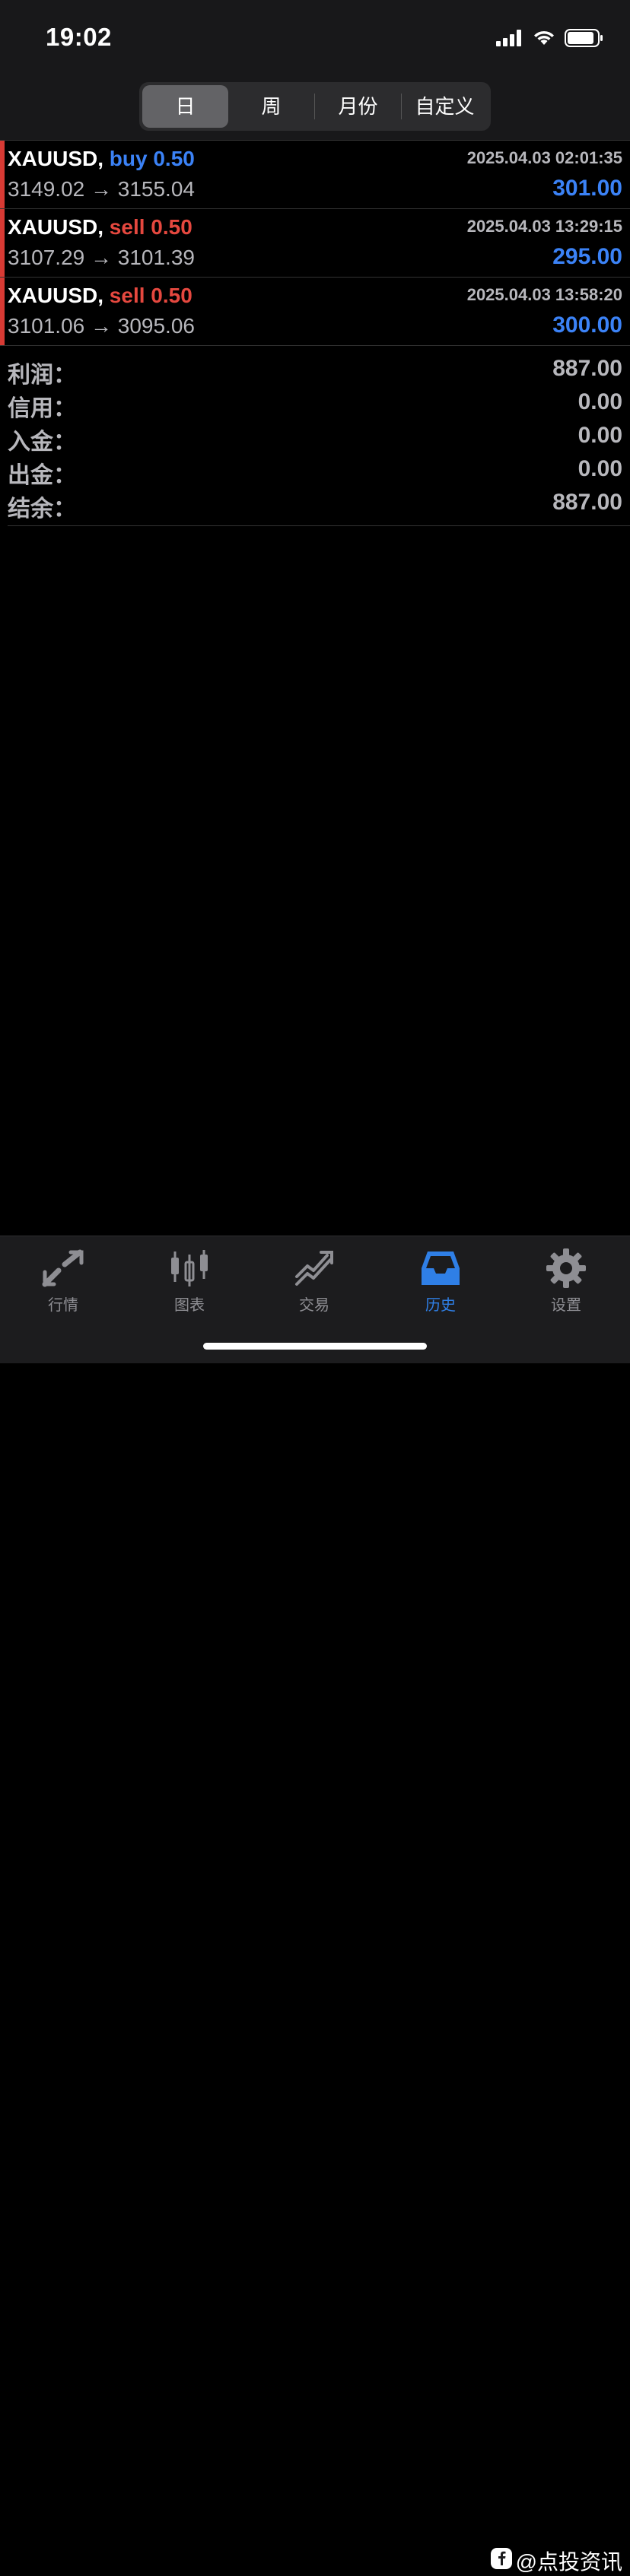 The image size is (630, 2576). Describe the element at coordinates (128, 159) in the screenshot. I see `deal-side: buy` at that location.